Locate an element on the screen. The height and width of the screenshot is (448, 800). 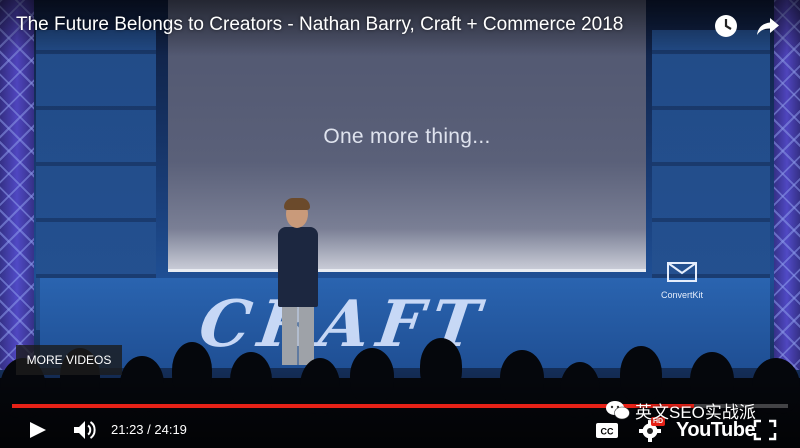
svg-text: CC is located at coordinates (607, 432).